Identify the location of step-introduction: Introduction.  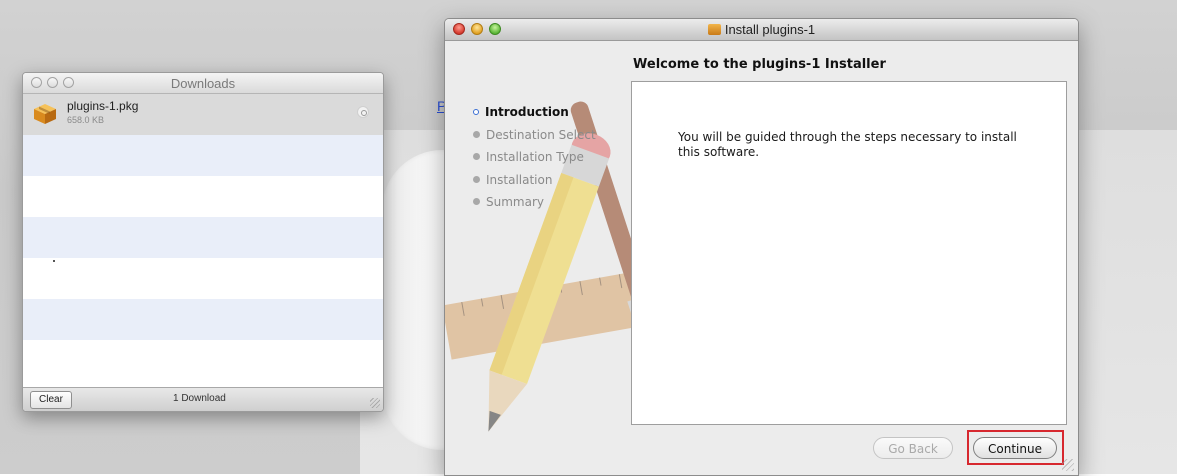
(534, 116).